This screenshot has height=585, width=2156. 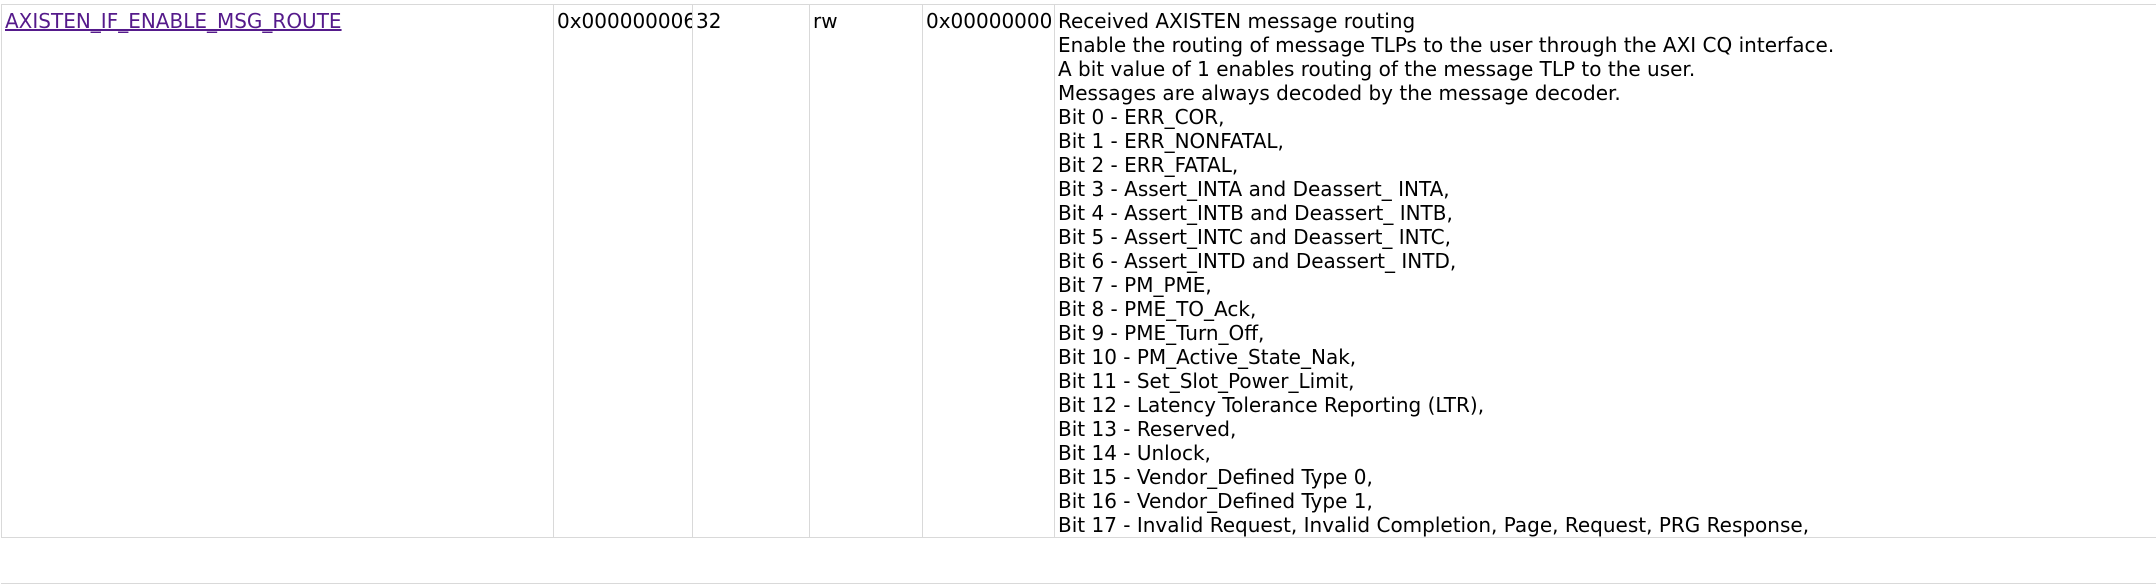 I want to click on register-name-link: AXISTEN_IF_ENABLE_MSG_ROUTE, so click(x=173, y=21).